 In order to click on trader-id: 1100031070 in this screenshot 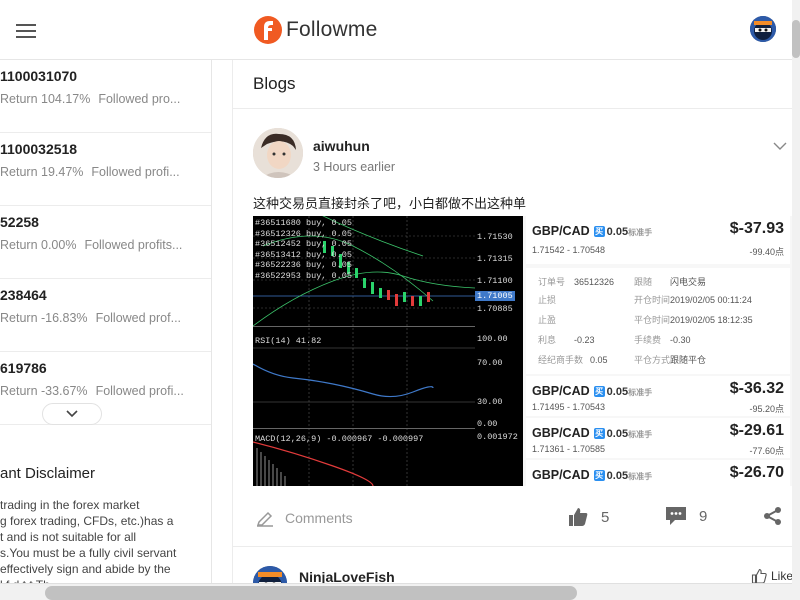, I will do `click(39, 76)`.